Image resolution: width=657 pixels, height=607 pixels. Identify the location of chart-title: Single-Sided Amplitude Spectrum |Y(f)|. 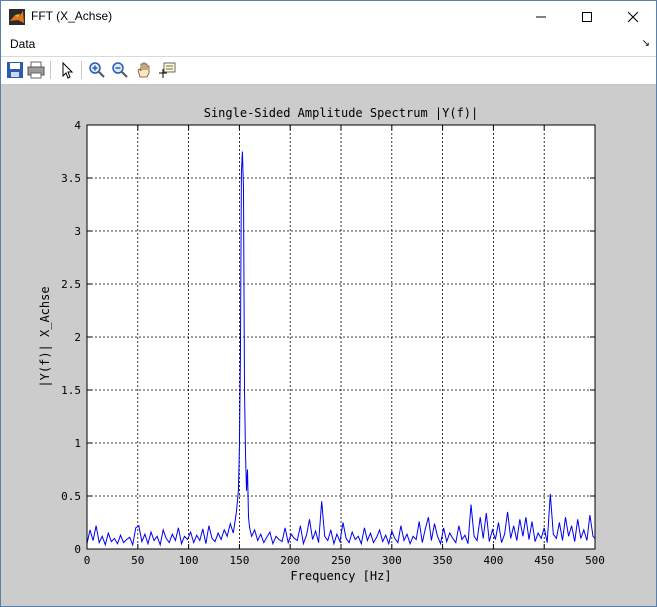
(341, 113).